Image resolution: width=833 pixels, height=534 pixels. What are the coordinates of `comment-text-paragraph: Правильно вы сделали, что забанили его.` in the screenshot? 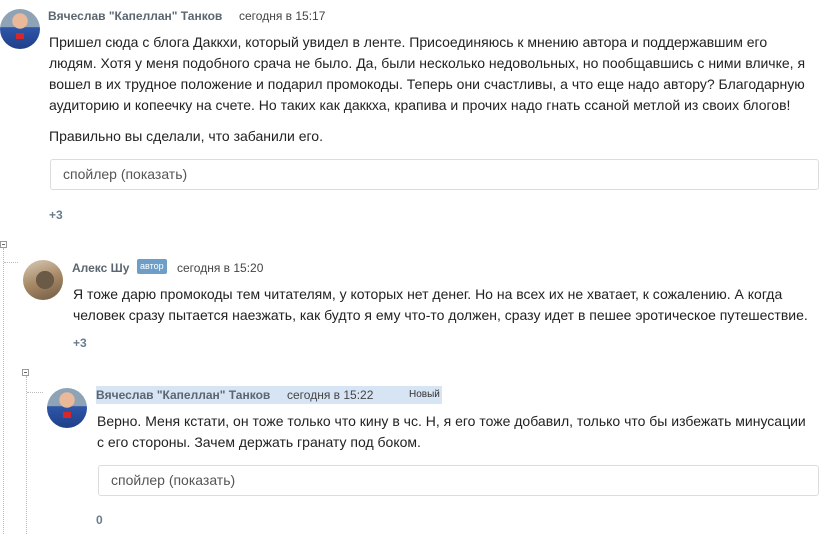 It's located at (186, 136).